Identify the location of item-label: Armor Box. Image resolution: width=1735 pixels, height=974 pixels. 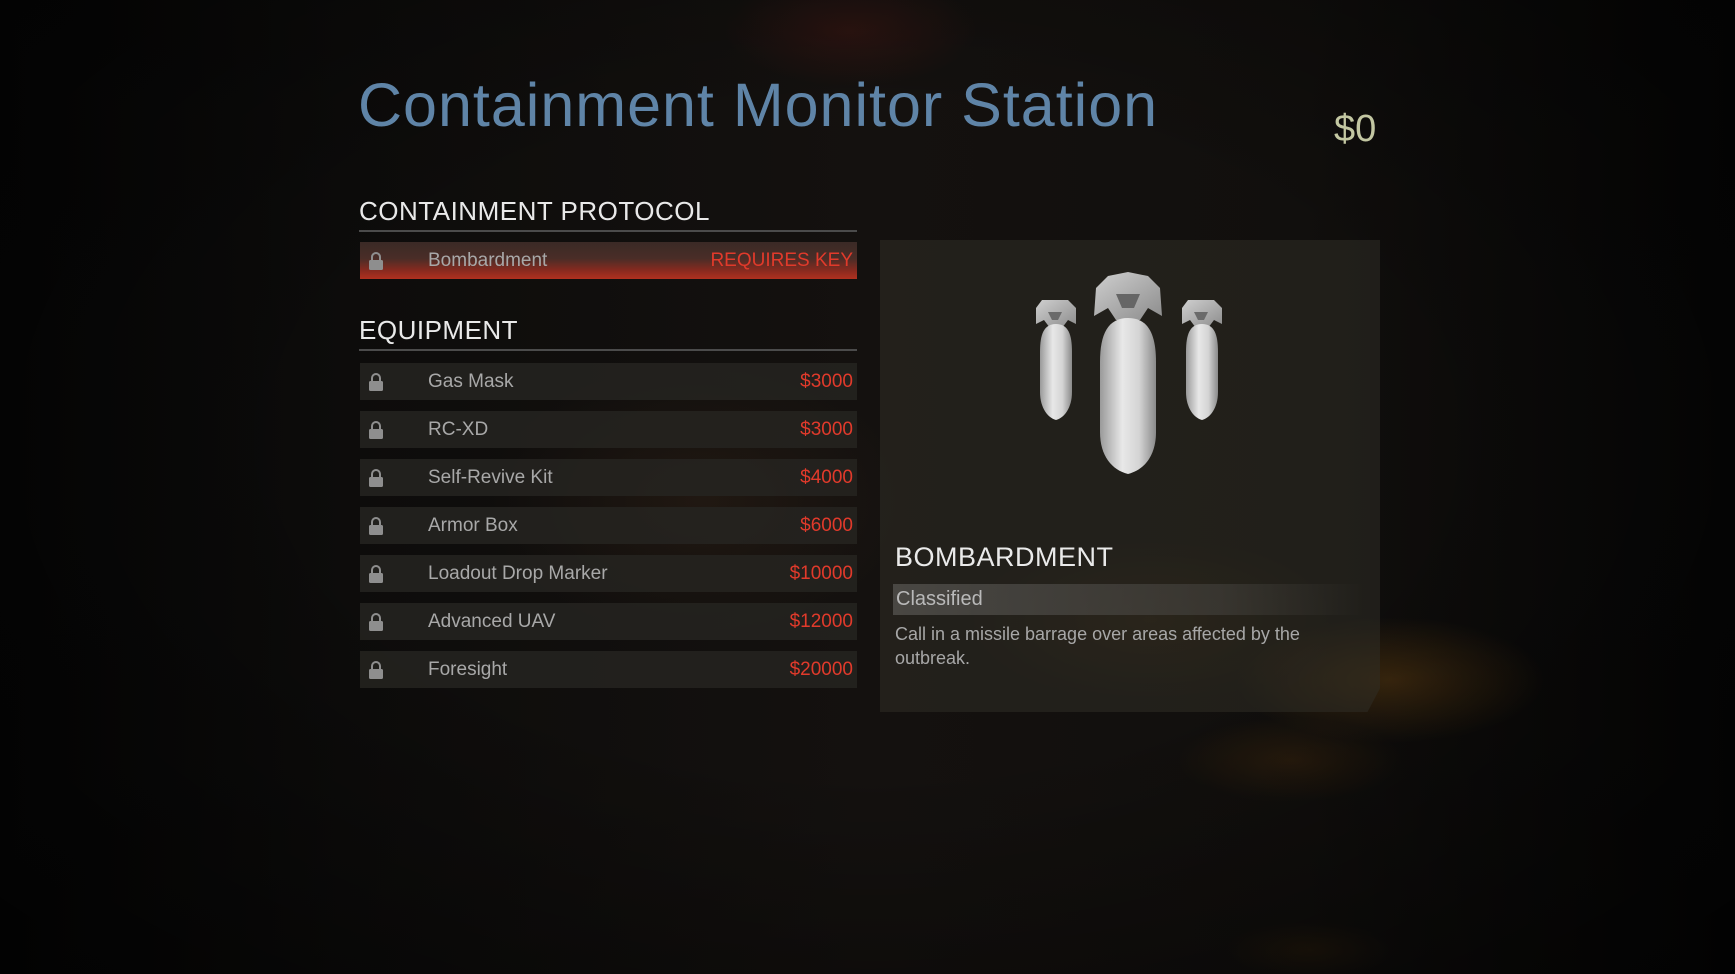
(473, 525).